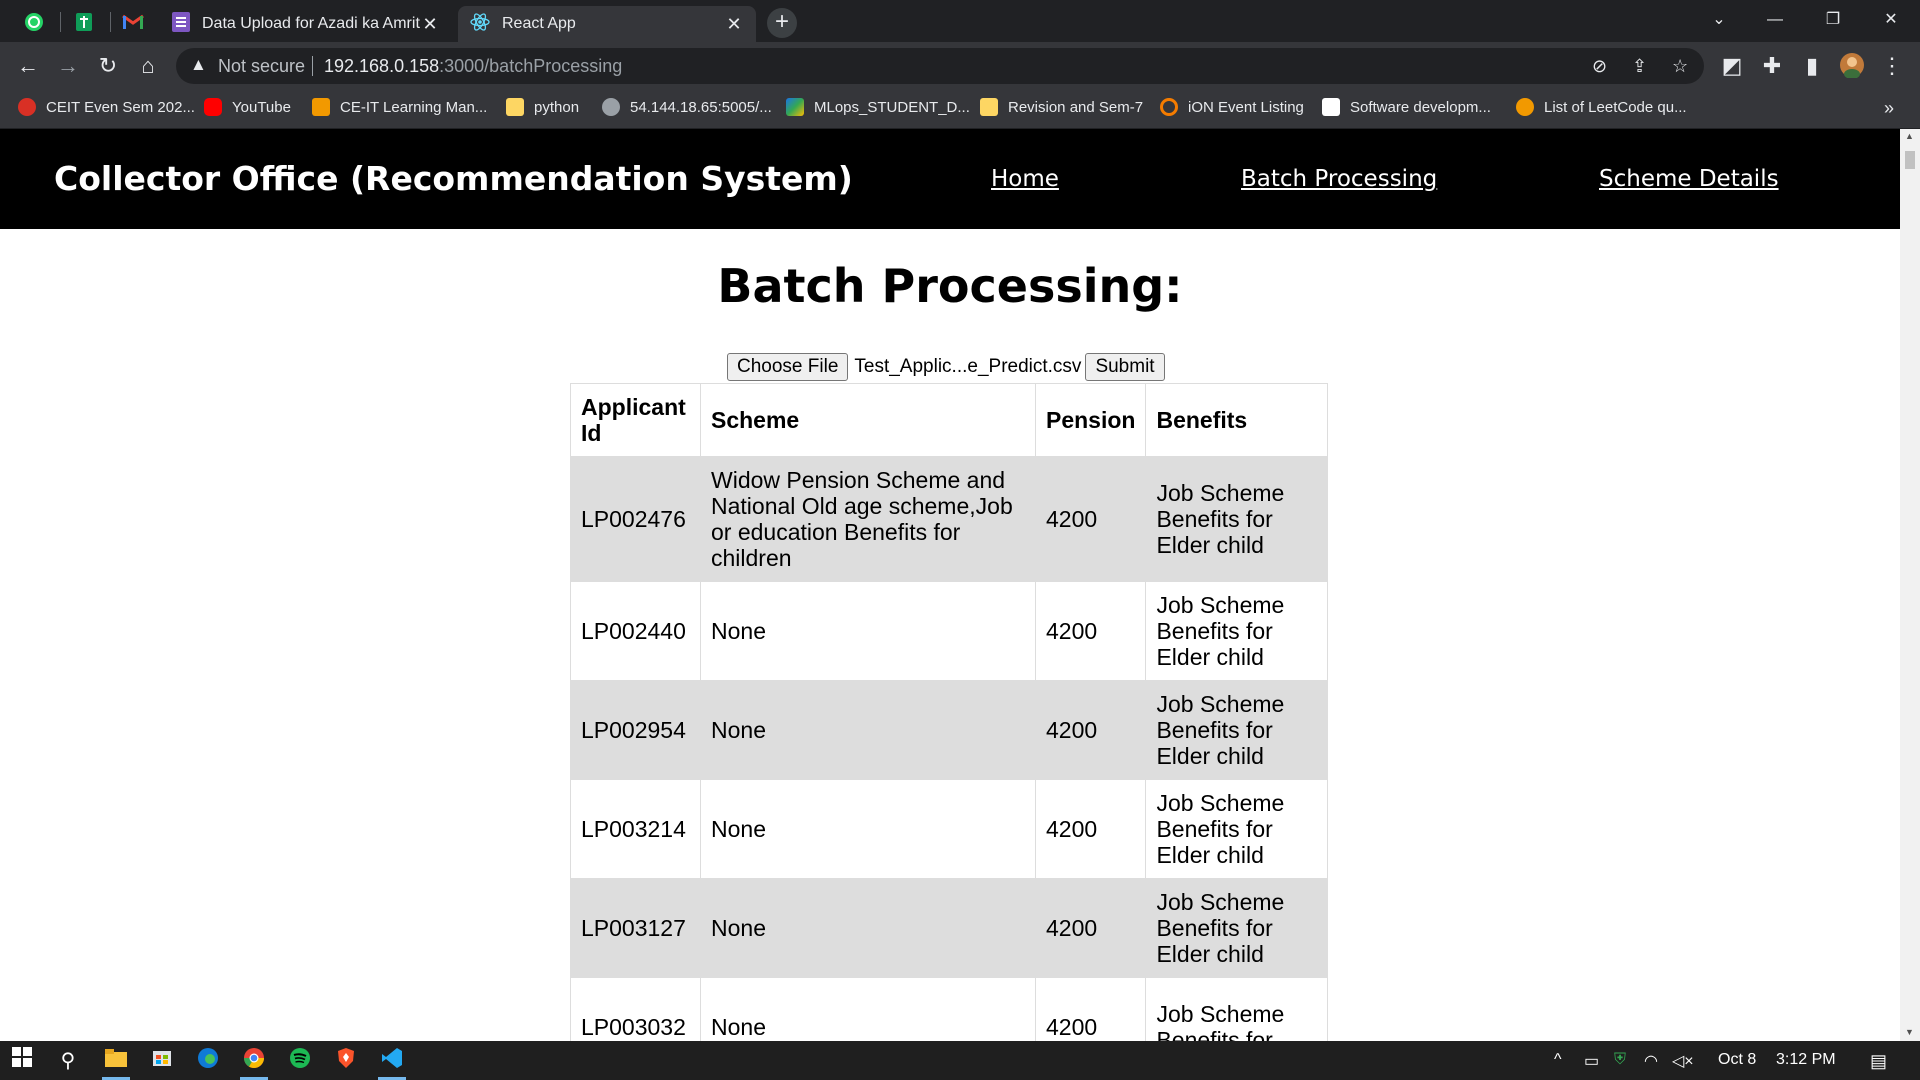  What do you see at coordinates (1806, 1060) in the screenshot?
I see `clock-time: 3:12 PM` at bounding box center [1806, 1060].